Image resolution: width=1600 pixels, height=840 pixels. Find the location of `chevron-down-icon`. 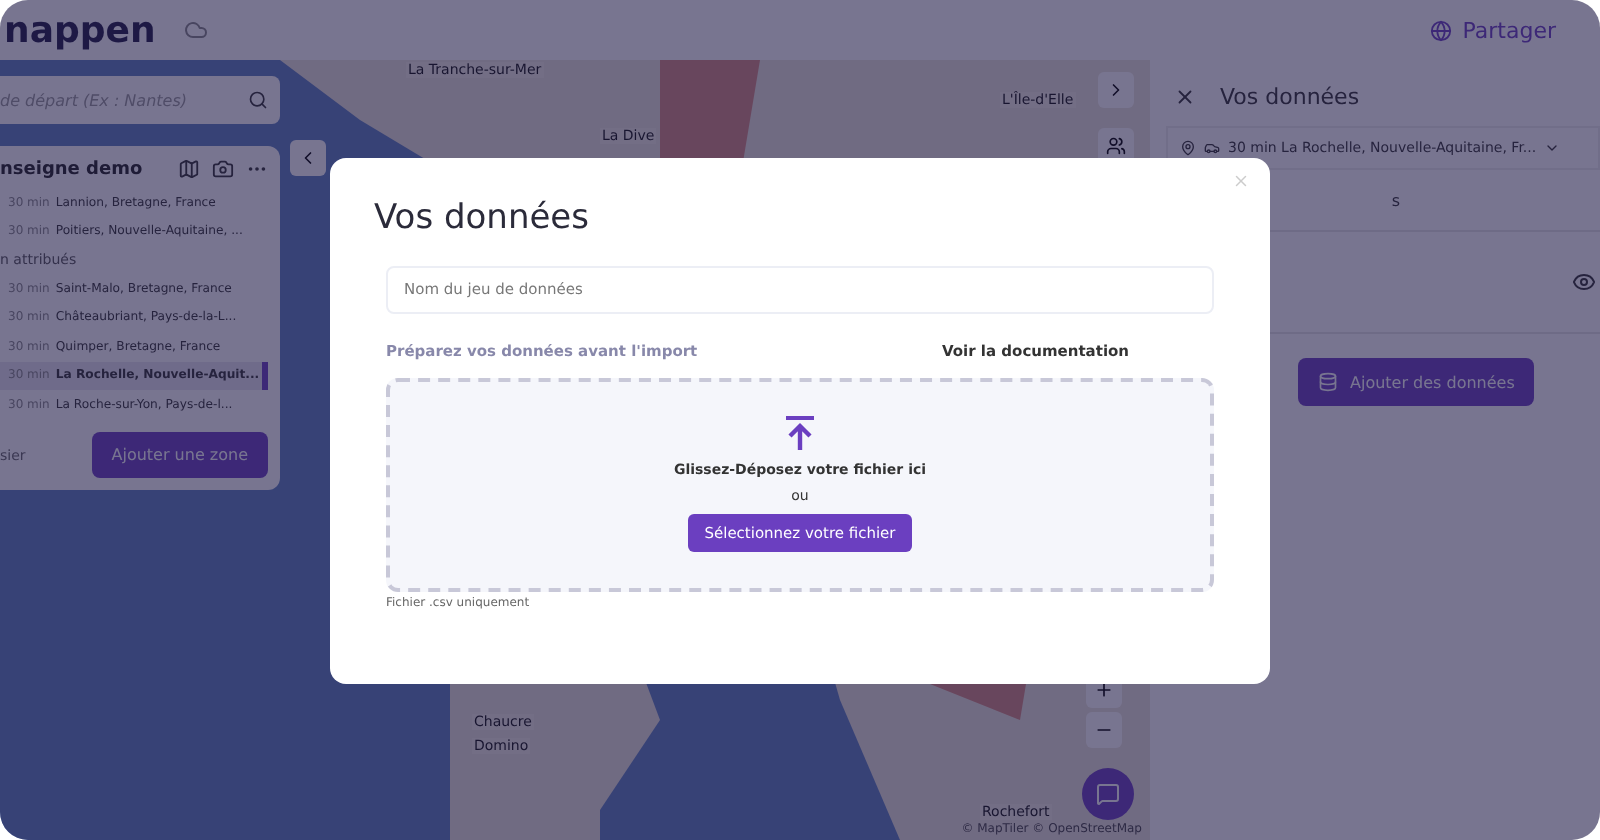

chevron-down-icon is located at coordinates (1552, 148).